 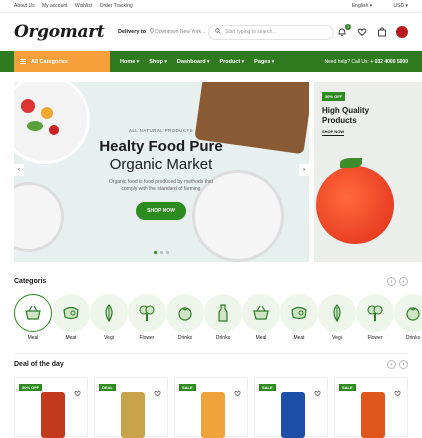 What do you see at coordinates (39, 217) in the screenshot?
I see `tomato-plate-image` at bounding box center [39, 217].